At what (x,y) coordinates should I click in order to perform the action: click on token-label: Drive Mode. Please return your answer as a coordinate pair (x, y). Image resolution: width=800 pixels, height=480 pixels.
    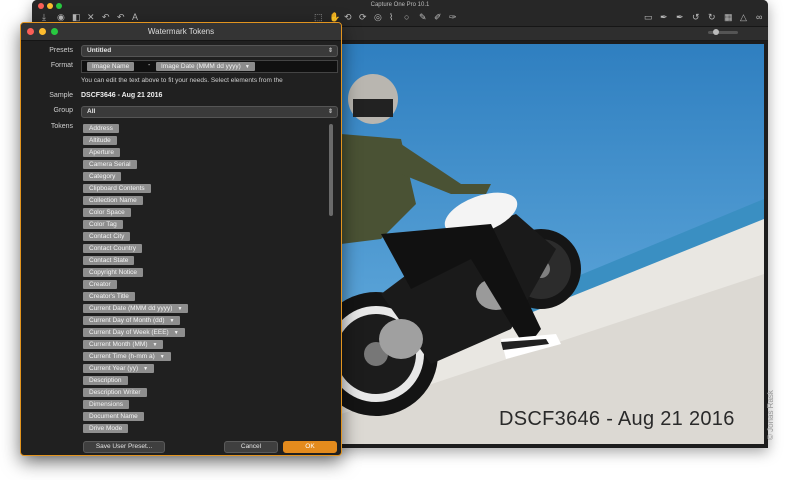
    Looking at the image, I should click on (106, 428).